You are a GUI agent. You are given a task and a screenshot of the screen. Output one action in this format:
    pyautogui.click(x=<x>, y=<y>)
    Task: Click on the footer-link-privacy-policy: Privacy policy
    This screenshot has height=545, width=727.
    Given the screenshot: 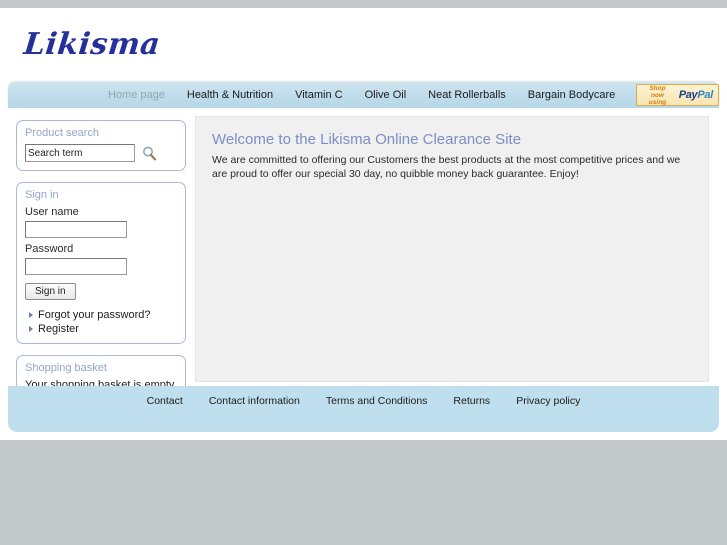 What is the action you would take?
    pyautogui.click(x=548, y=401)
    